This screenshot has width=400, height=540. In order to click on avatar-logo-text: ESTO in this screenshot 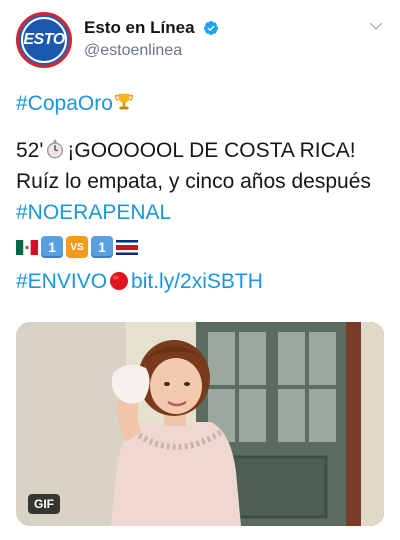, I will do `click(44, 39)`.